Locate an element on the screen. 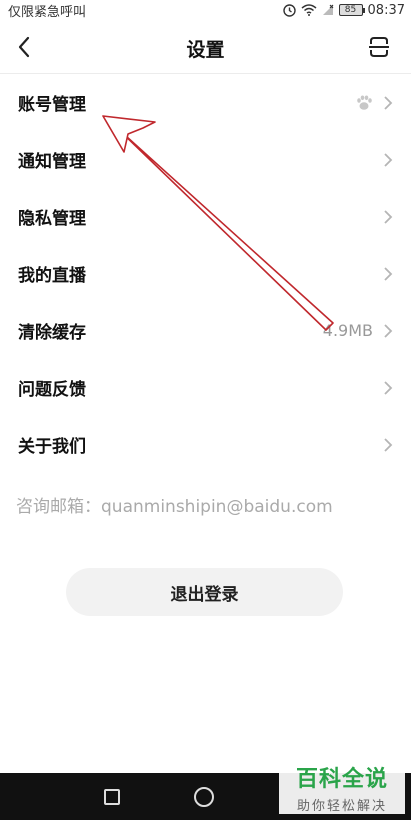 The width and height of the screenshot is (411, 820). settings-item-privacy: 隐私管理 is located at coordinates (205, 216).